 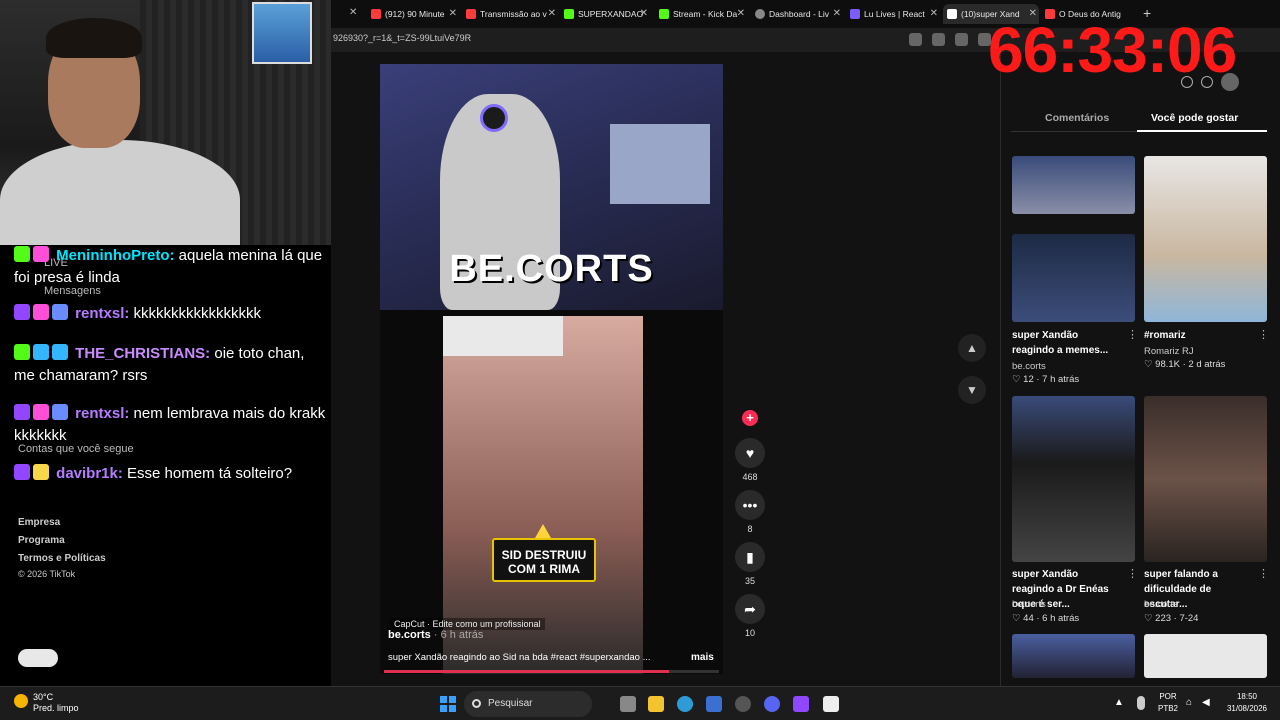 What do you see at coordinates (503, 336) in the screenshot?
I see `cap-shape` at bounding box center [503, 336].